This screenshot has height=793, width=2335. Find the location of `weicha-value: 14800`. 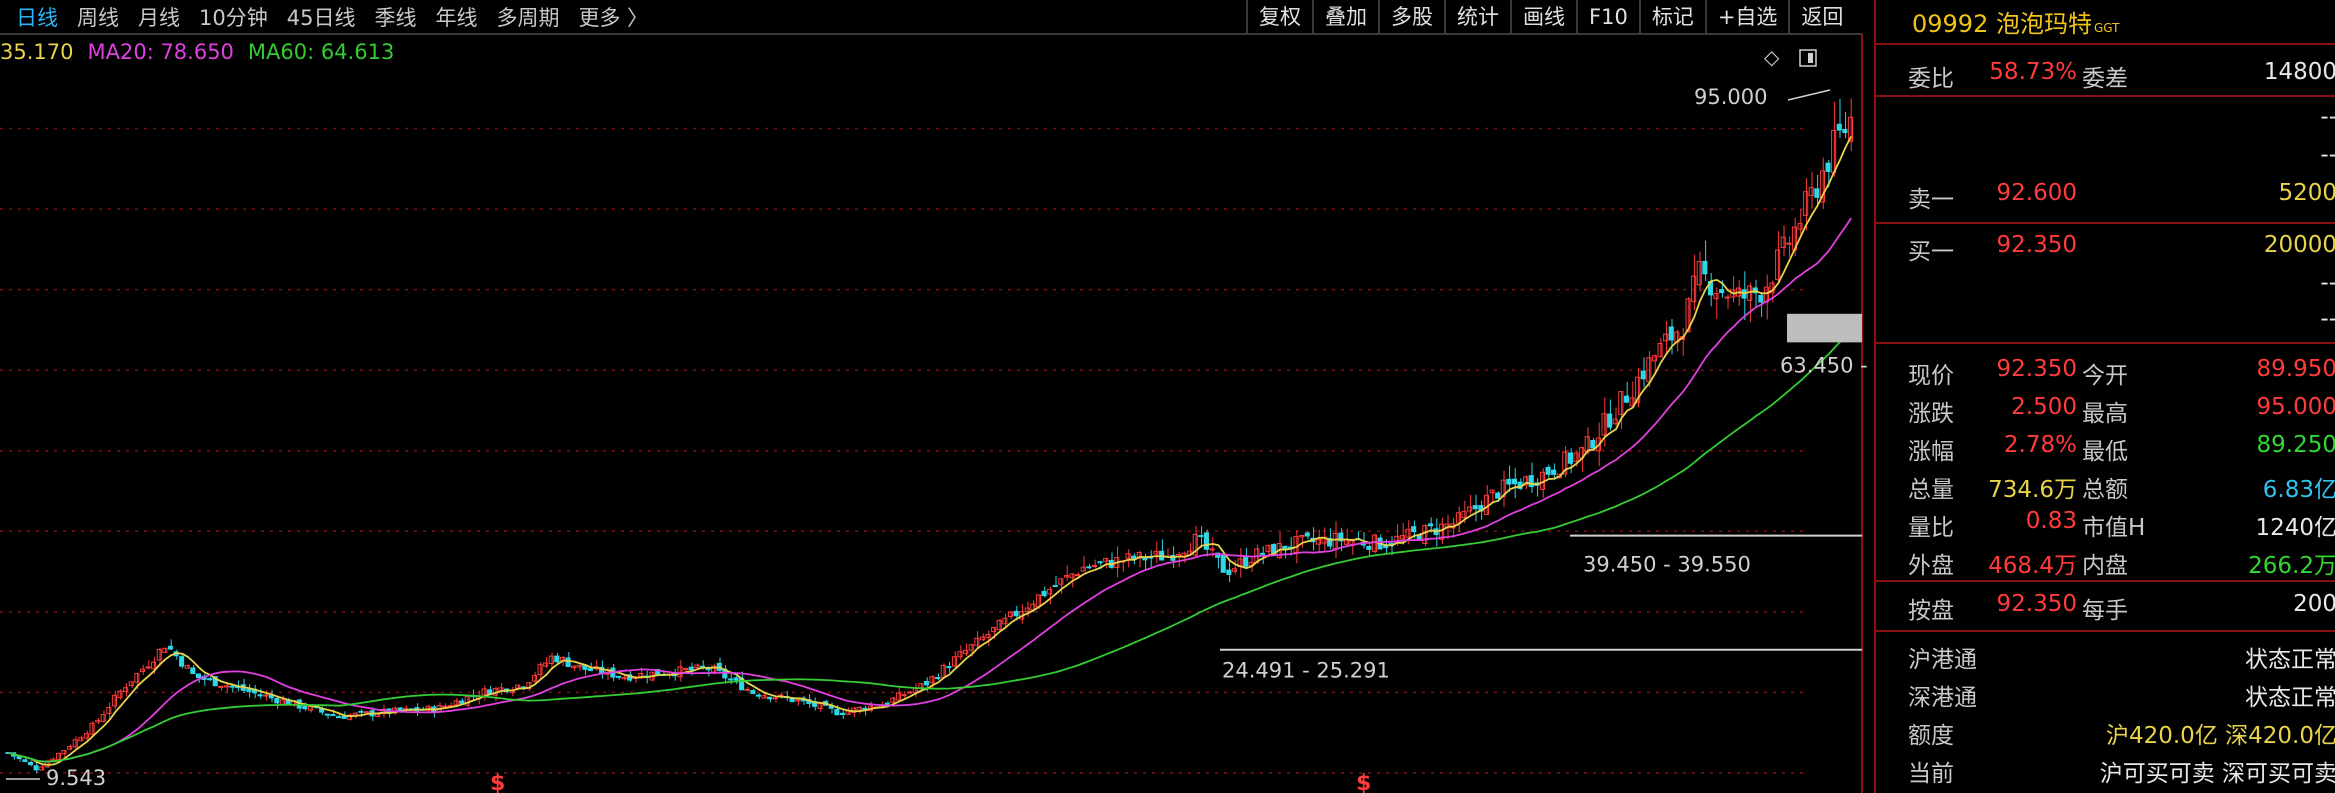

weicha-value: 14800 is located at coordinates (2299, 72).